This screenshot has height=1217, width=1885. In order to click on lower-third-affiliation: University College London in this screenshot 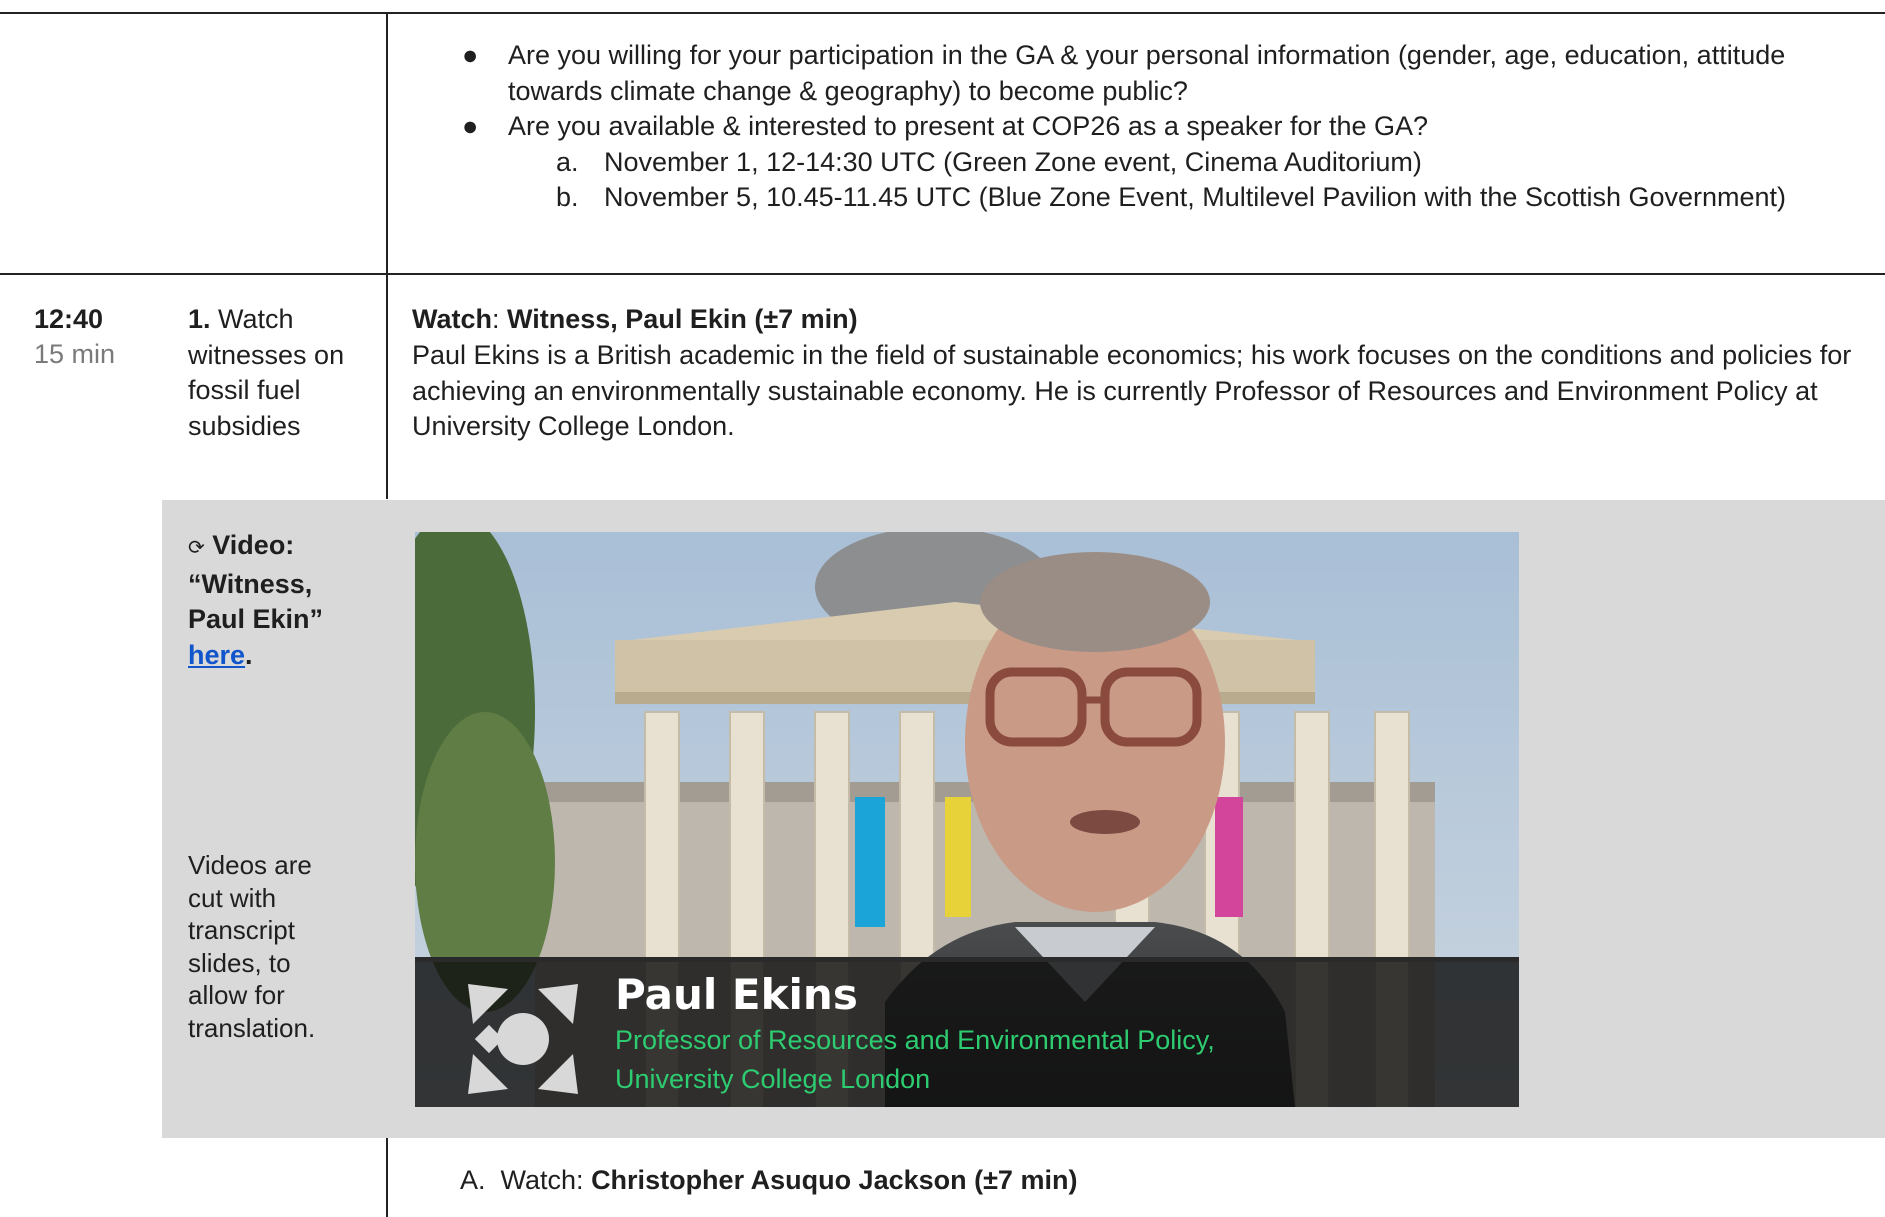, I will do `click(773, 1079)`.